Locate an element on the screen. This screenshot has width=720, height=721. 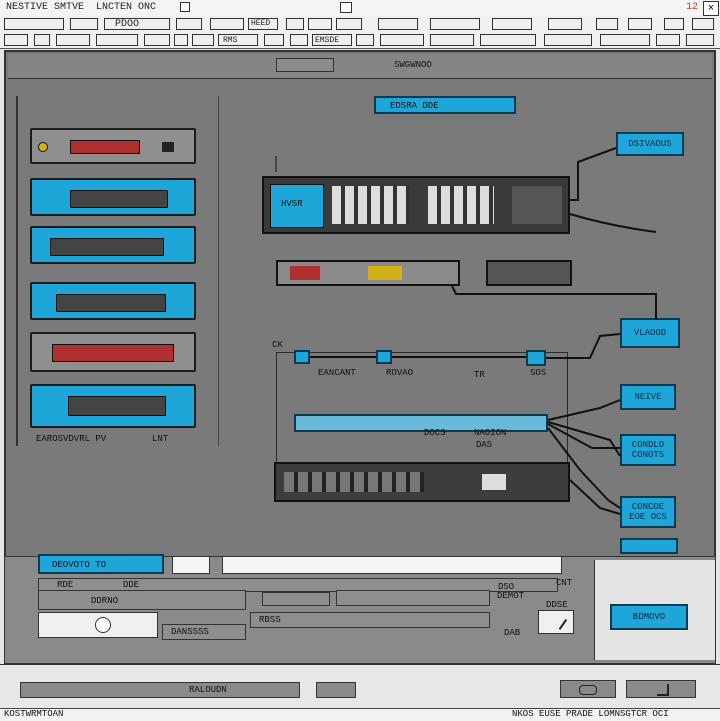
bottom-right-button: BDMOVO is located at coordinates (649, 617).